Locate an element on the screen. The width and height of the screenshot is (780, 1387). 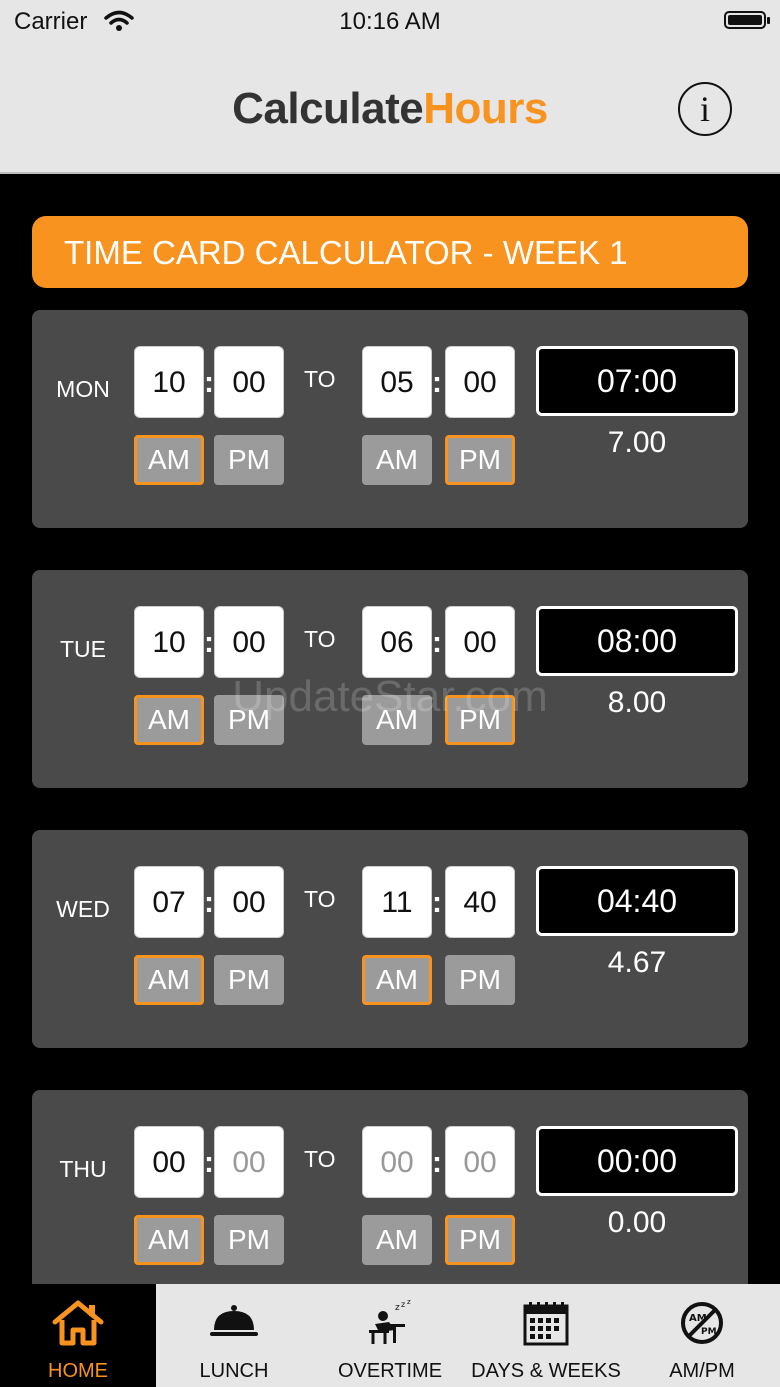
day-label: TUE is located at coordinates (83, 649).